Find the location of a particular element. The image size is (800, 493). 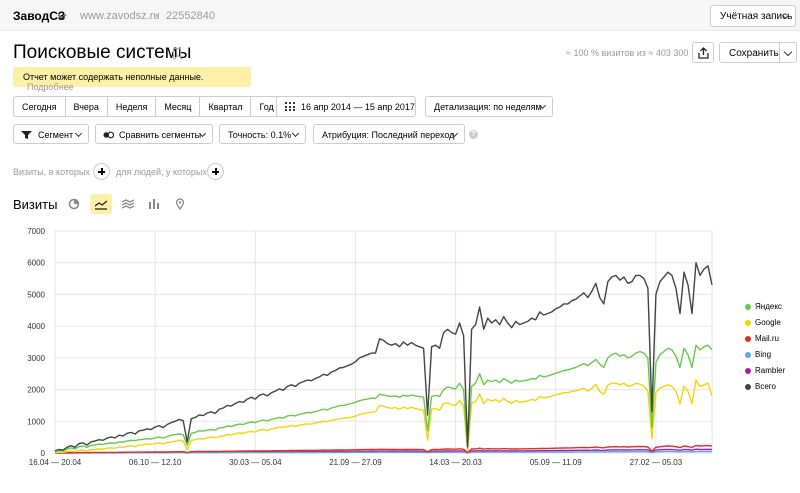

map-toggle is located at coordinates (180, 204).